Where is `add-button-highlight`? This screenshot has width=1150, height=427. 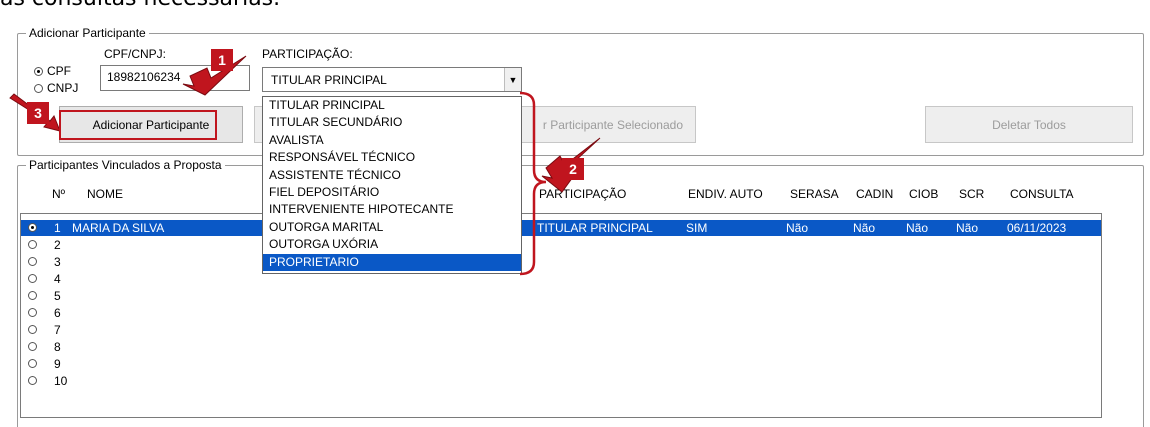
add-button-highlight is located at coordinates (138, 125).